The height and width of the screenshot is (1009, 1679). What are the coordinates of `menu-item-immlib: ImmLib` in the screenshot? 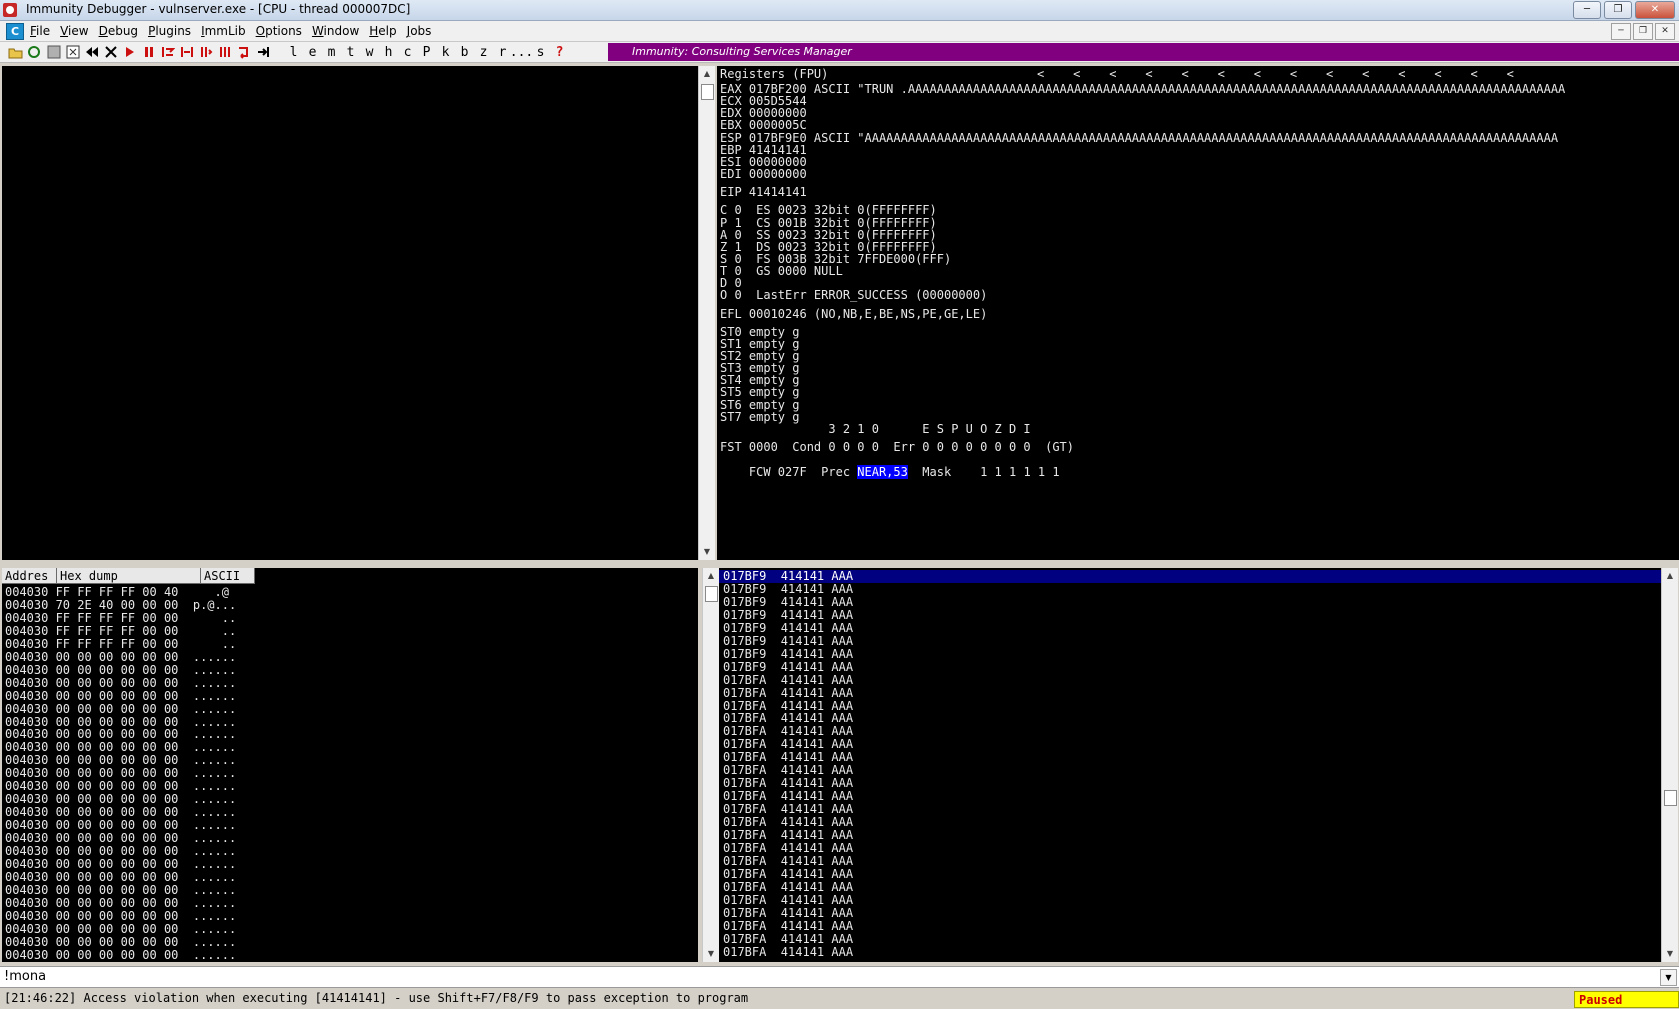 It's located at (227, 31).